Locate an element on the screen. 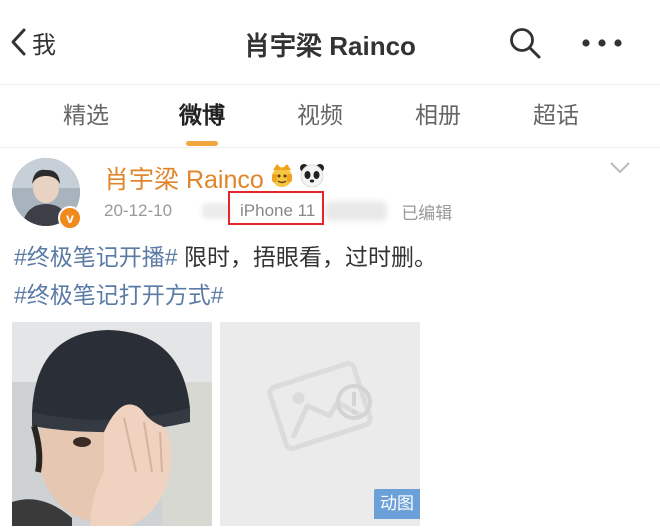 Image resolution: width=660 pixels, height=531 pixels. blurred-time is located at coordinates (216, 211).